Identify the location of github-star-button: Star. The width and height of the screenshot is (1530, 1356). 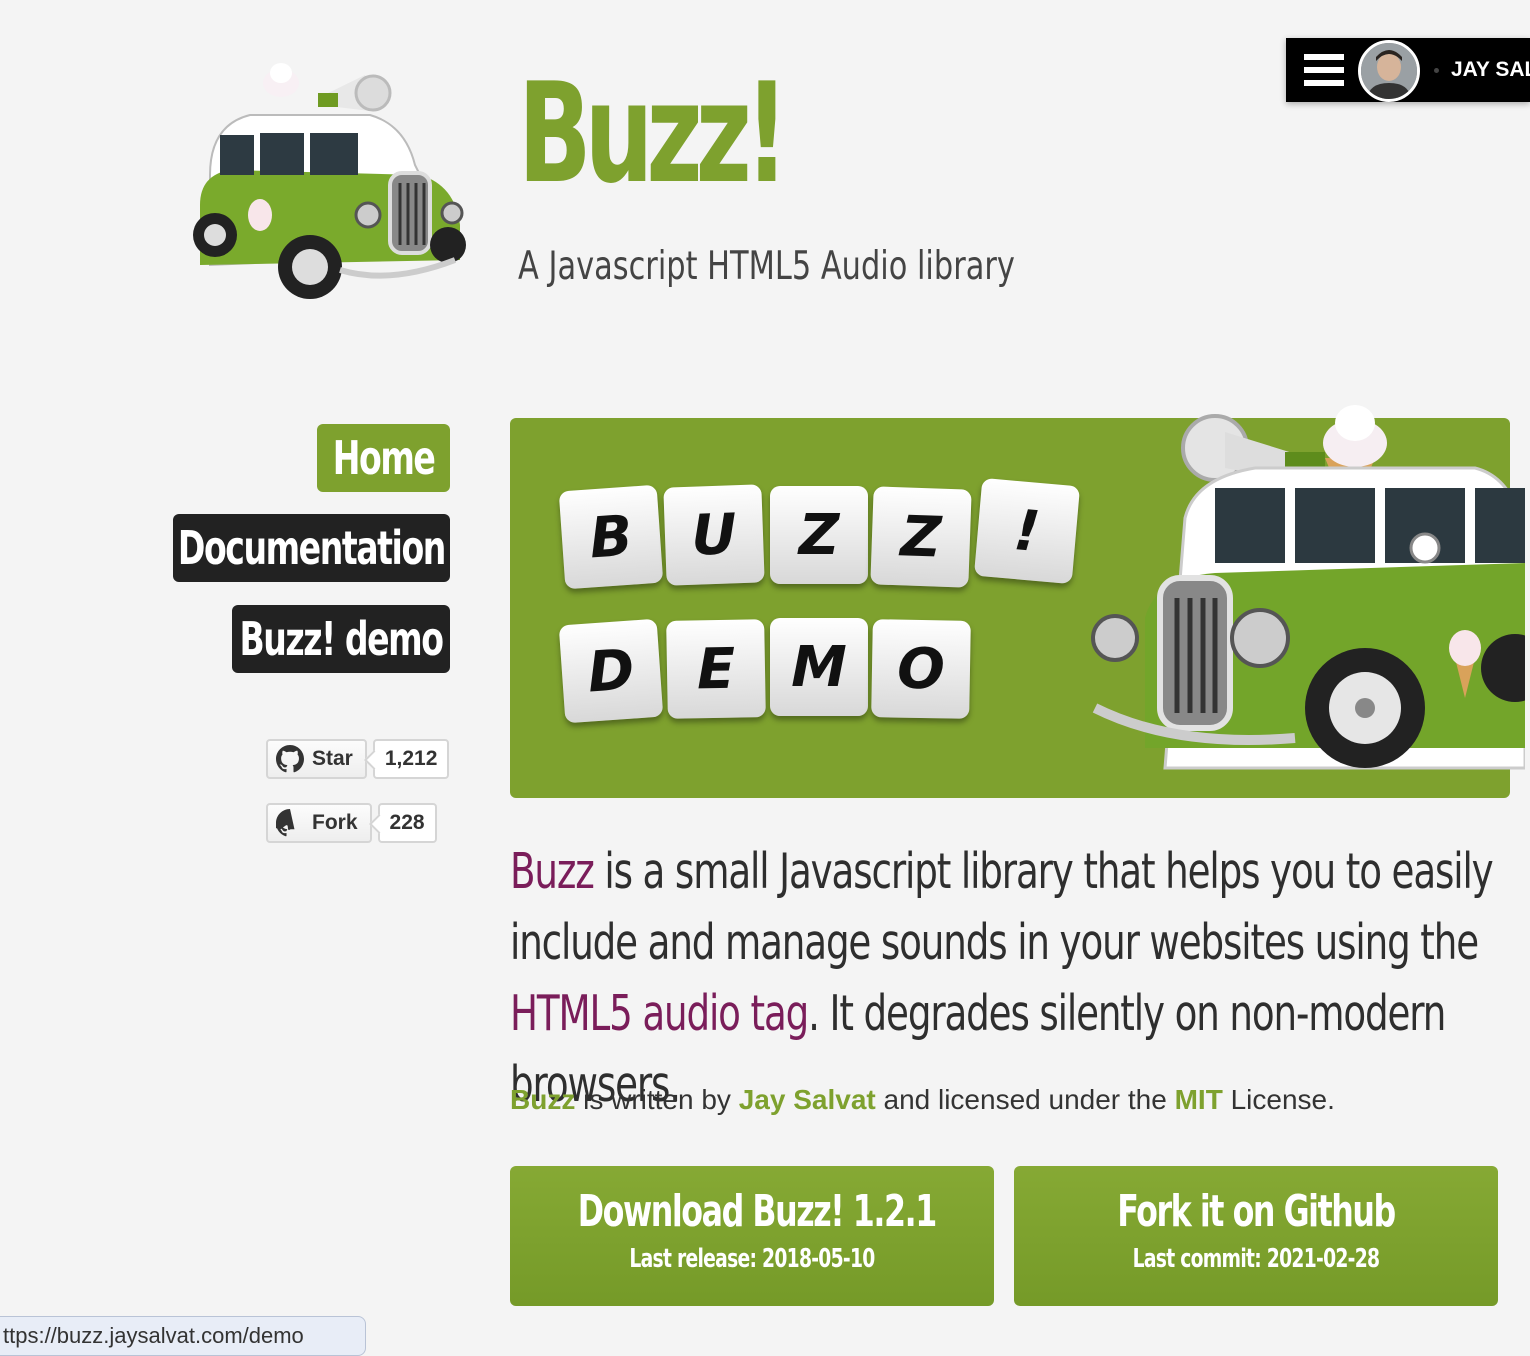
(316, 759).